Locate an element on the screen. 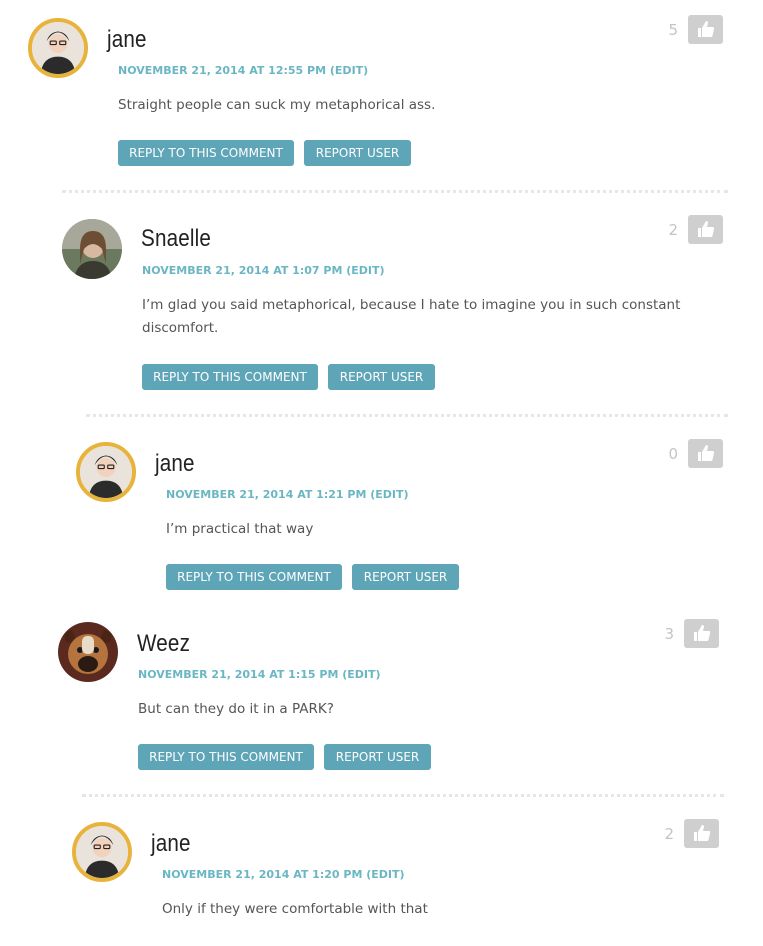 The width and height of the screenshot is (763, 946). dog-avatar-icon is located at coordinates (88, 652).